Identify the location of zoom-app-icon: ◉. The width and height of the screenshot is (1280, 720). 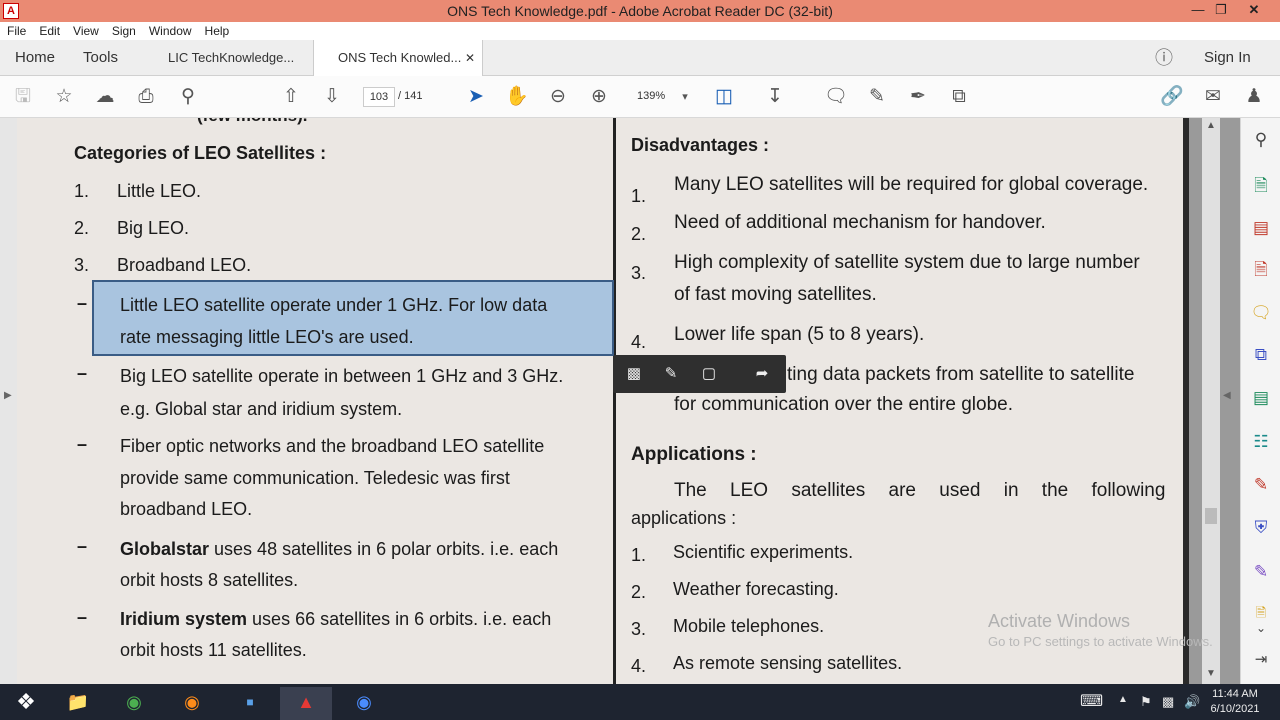
(364, 703).